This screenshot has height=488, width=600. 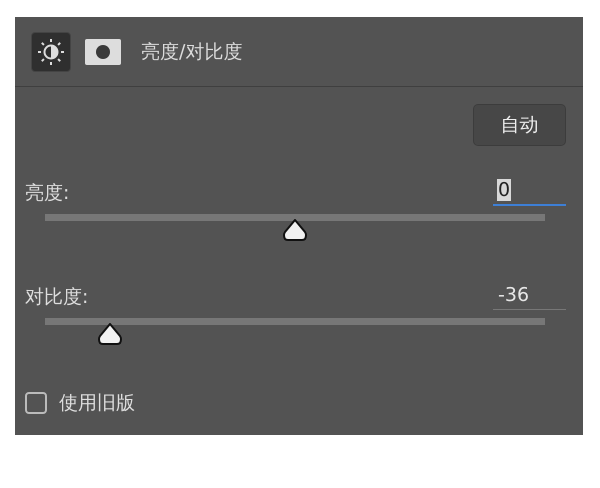 What do you see at coordinates (191, 52) in the screenshot?
I see `panel-title: 亮度/对比度` at bounding box center [191, 52].